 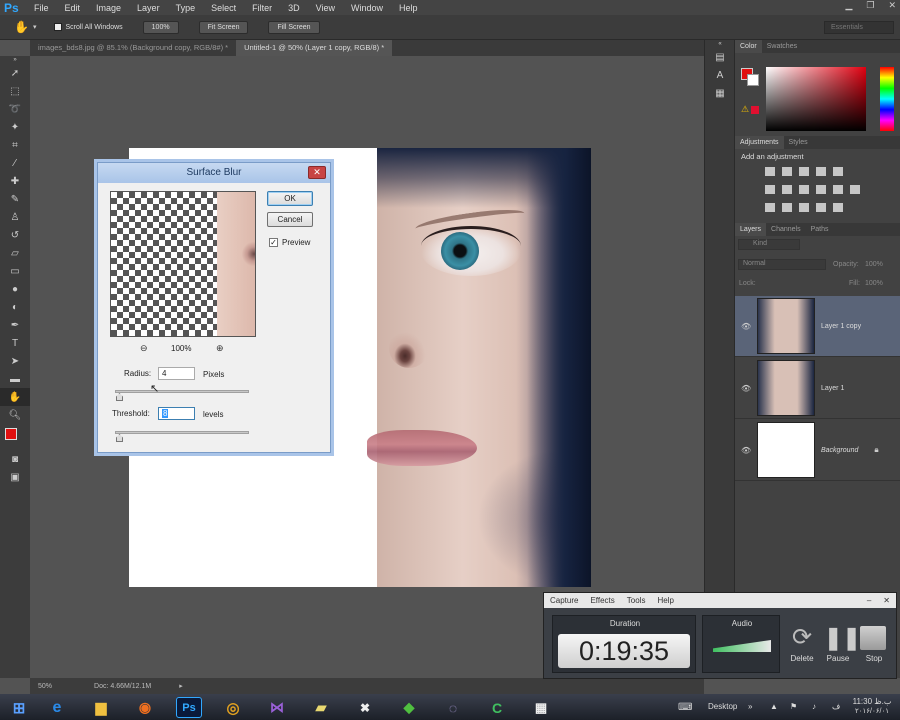 I want to click on layer-row-layer-1: 👁︎ Layer 1, so click(x=817, y=388).